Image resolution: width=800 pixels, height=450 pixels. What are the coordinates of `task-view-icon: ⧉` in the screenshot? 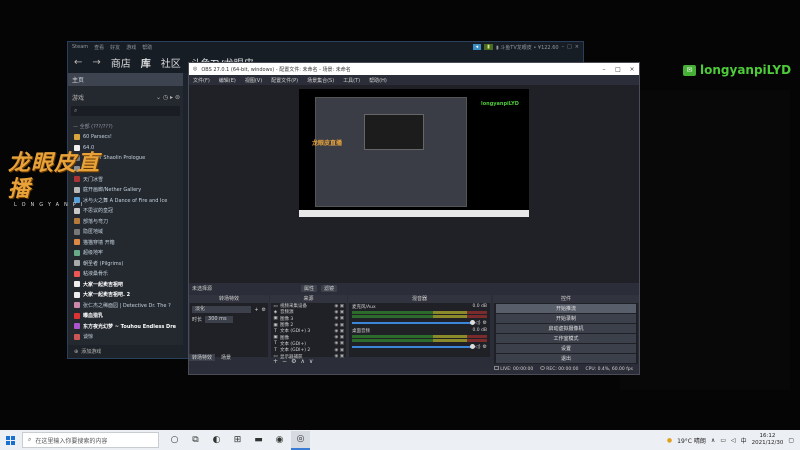 It's located at (195, 440).